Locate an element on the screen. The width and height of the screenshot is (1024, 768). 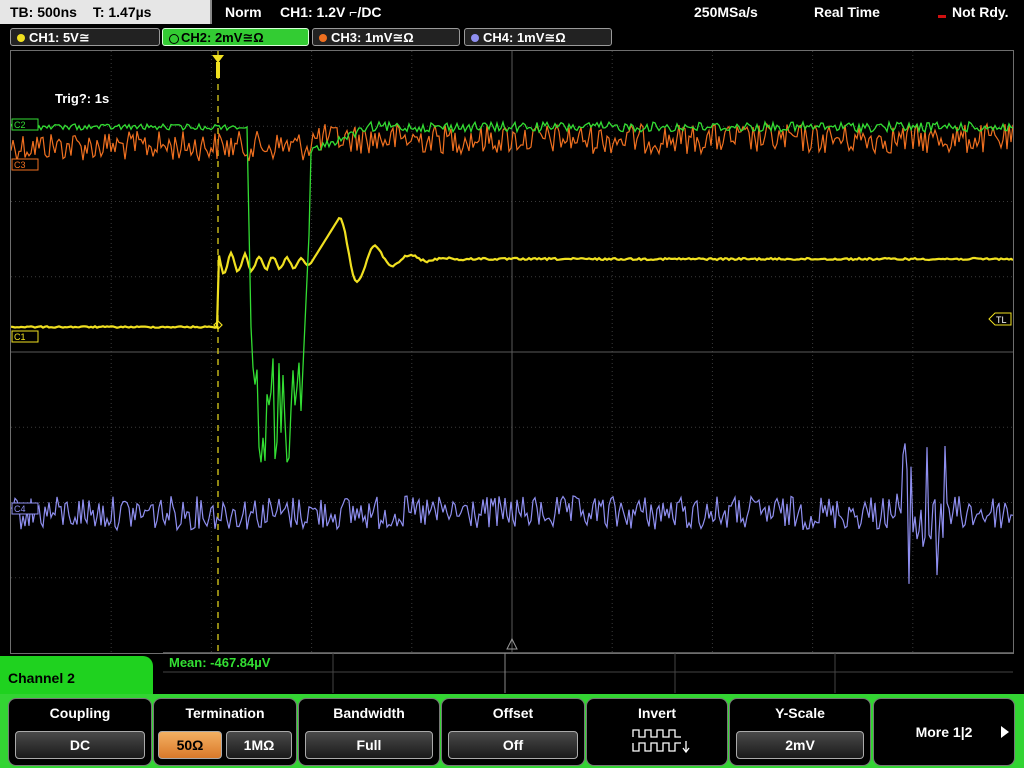
ch4-dot-icon is located at coordinates (475, 38).